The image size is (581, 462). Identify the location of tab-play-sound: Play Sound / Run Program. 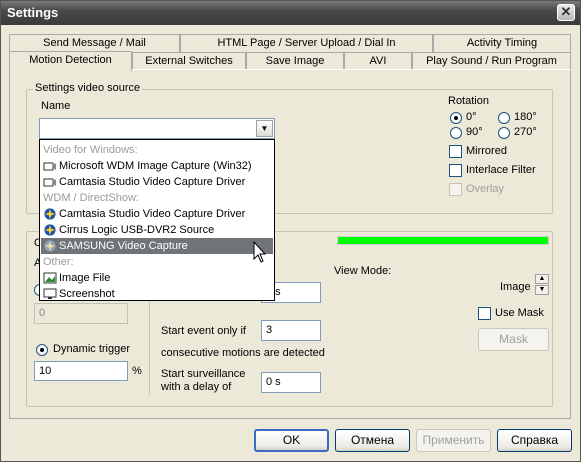
(491, 61).